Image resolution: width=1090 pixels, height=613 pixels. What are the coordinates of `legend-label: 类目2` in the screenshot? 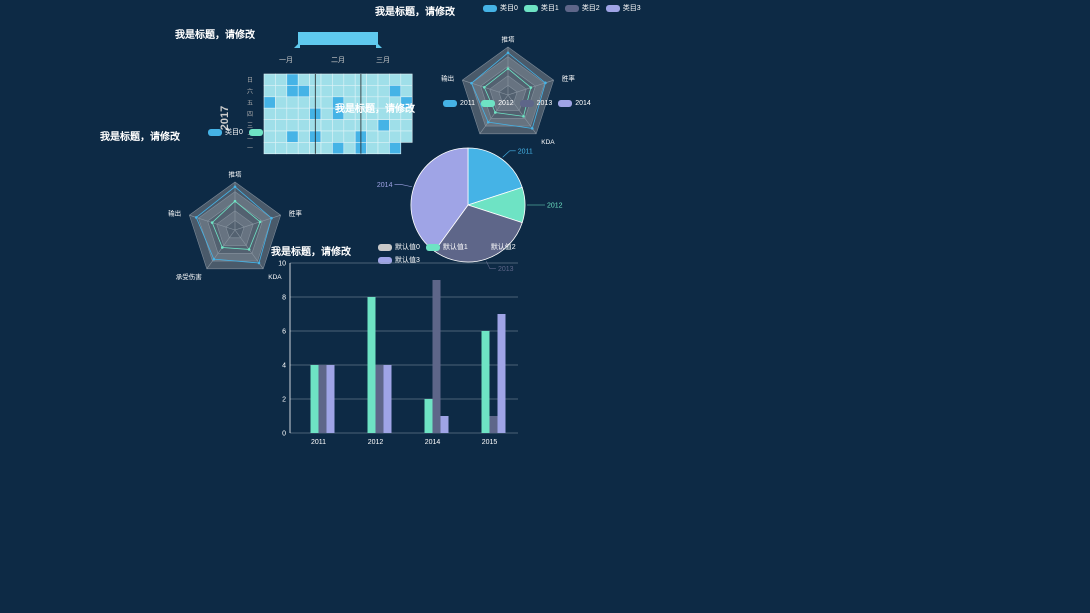 It's located at (590, 8).